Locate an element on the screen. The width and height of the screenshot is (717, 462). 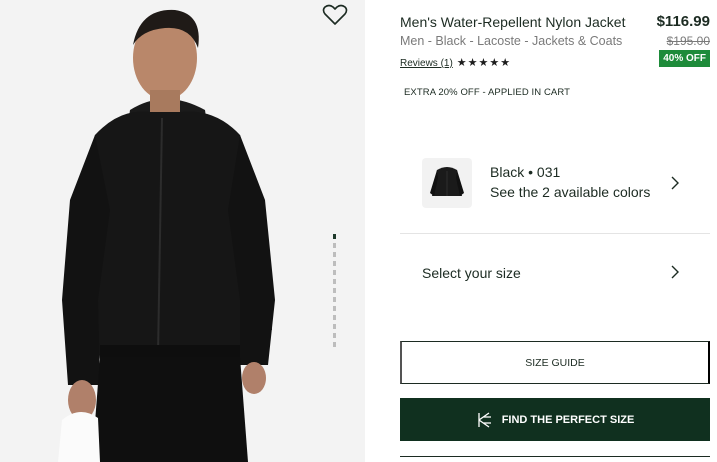
available-colors-text: See the 2 available colors is located at coordinates (570, 192).